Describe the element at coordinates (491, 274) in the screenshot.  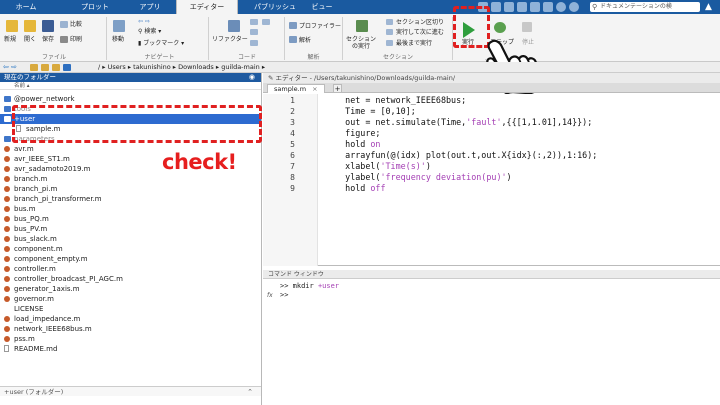
I see `command-window-header: コマンド ウィンドウ` at that location.